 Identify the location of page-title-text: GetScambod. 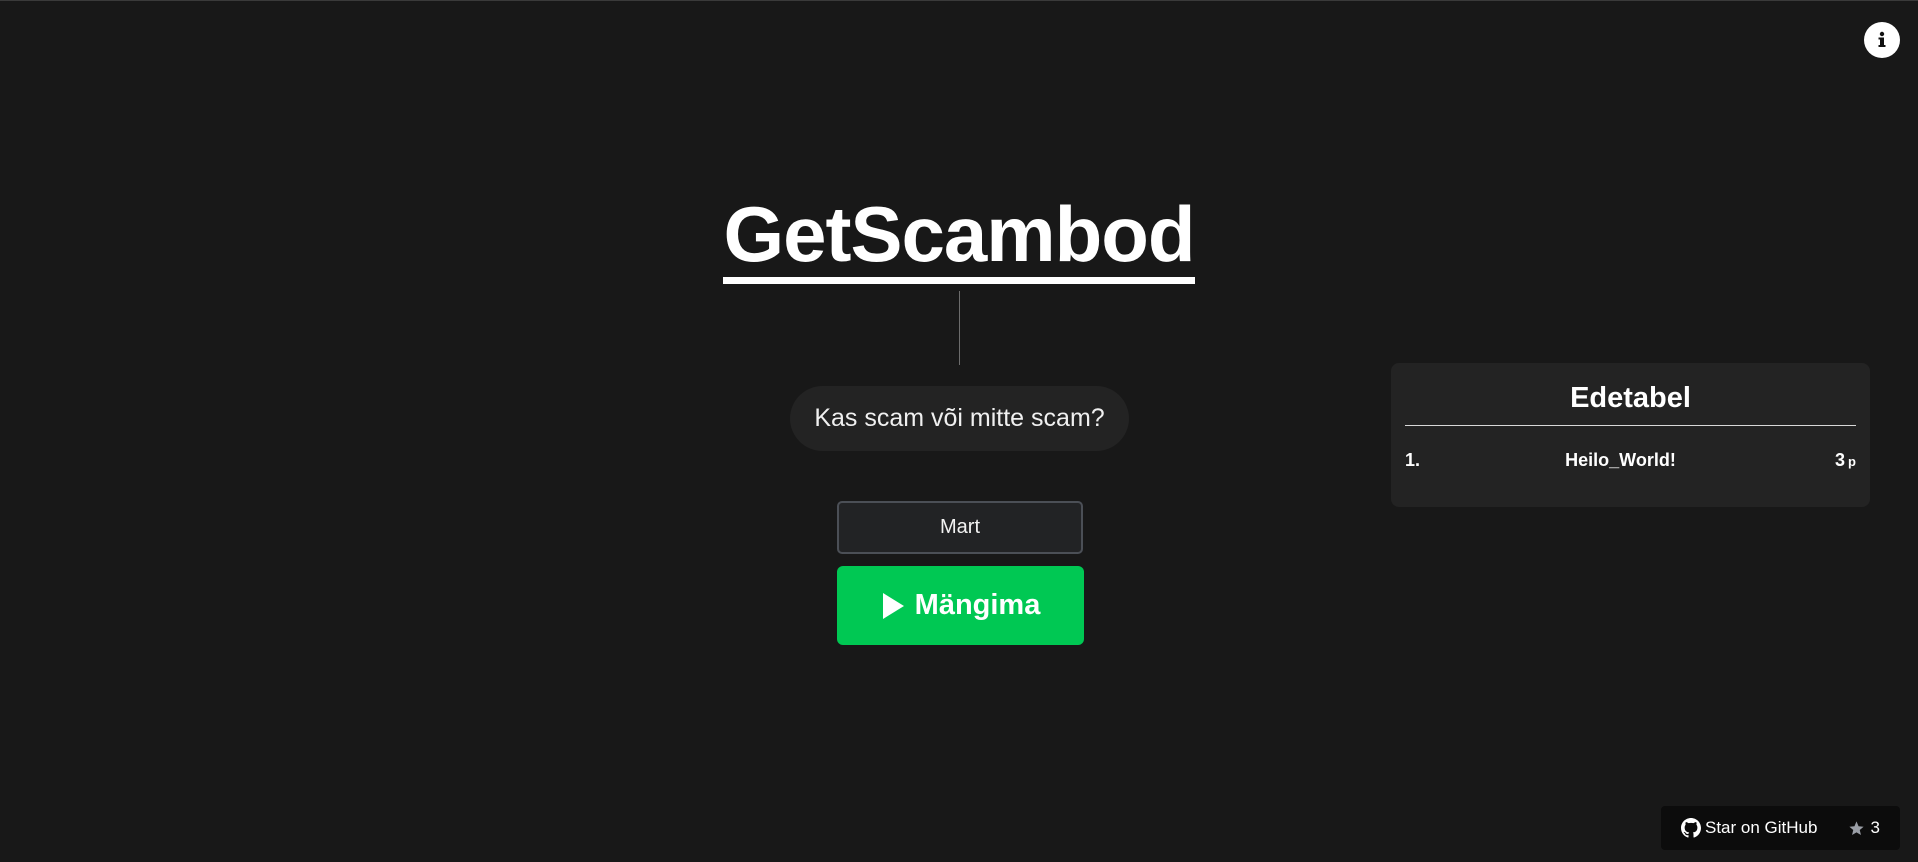
(959, 238).